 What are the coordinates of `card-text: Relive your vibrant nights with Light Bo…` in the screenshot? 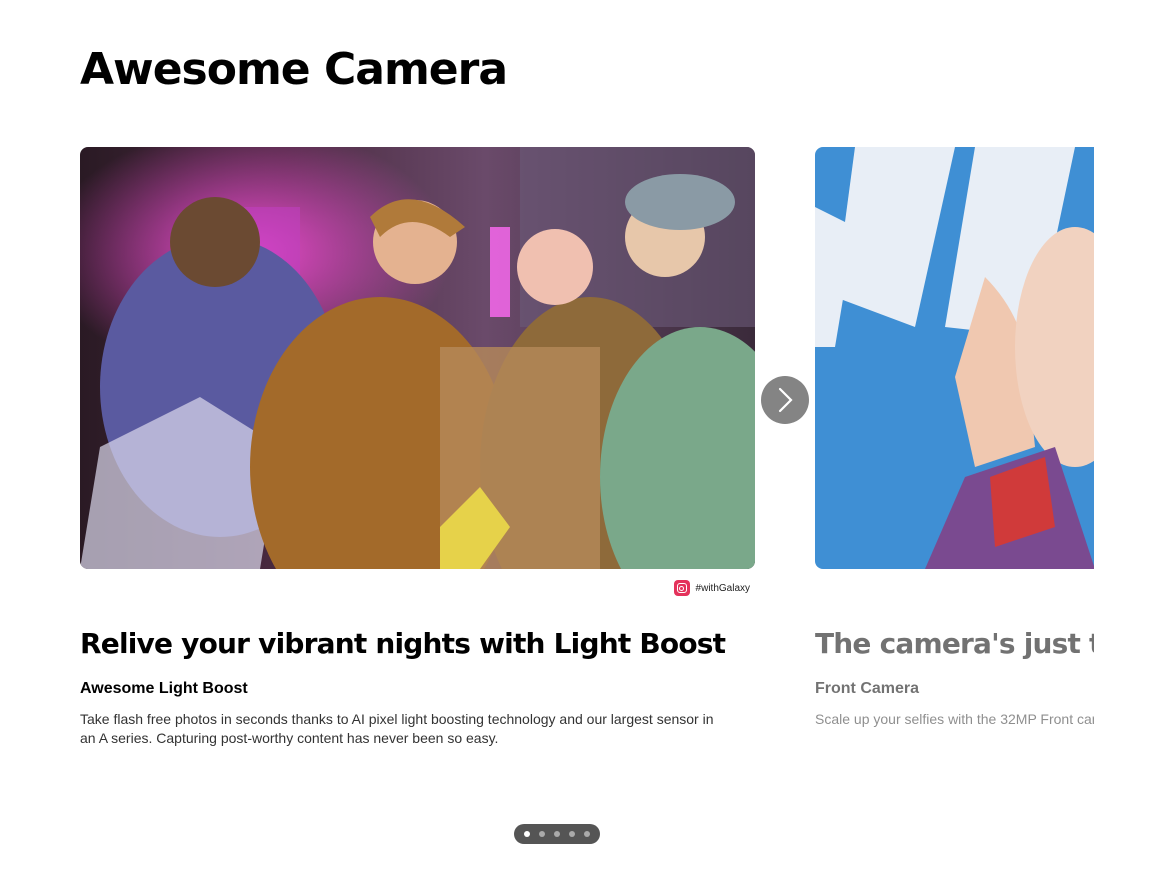 It's located at (417, 686).